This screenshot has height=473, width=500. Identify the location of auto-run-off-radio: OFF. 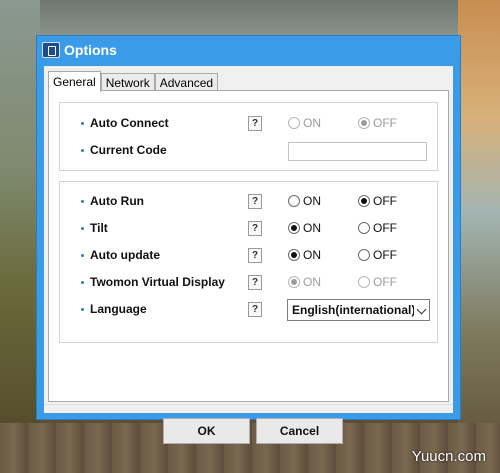
(377, 201).